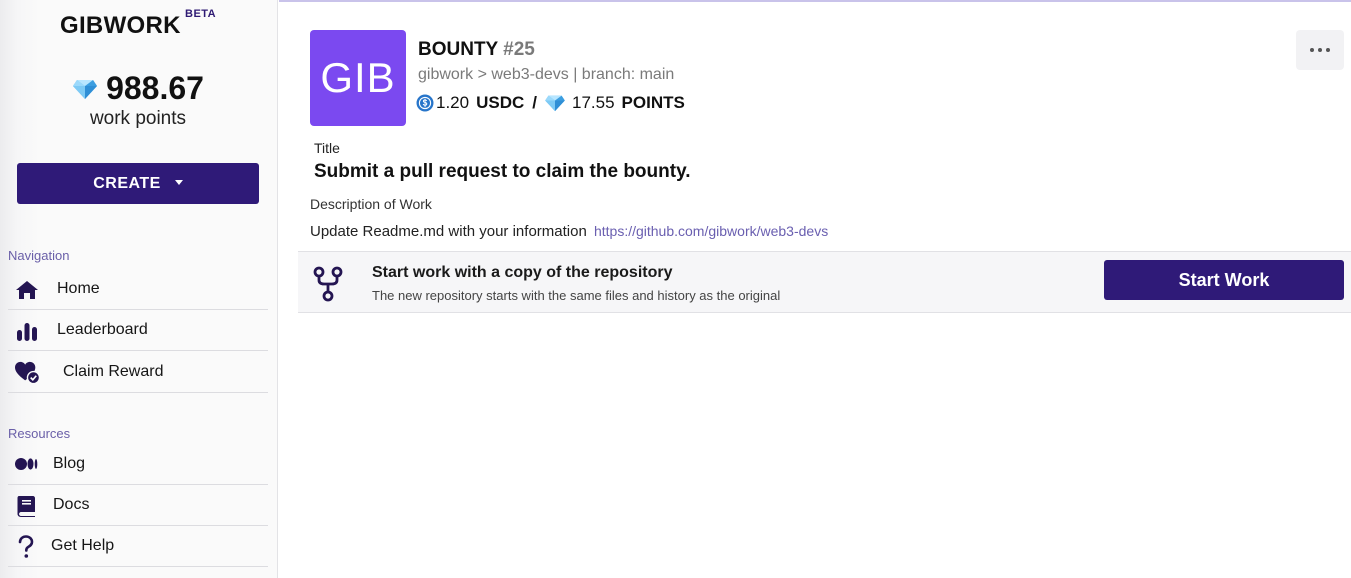  I want to click on sidebar-item-label: Get Help, so click(83, 545).